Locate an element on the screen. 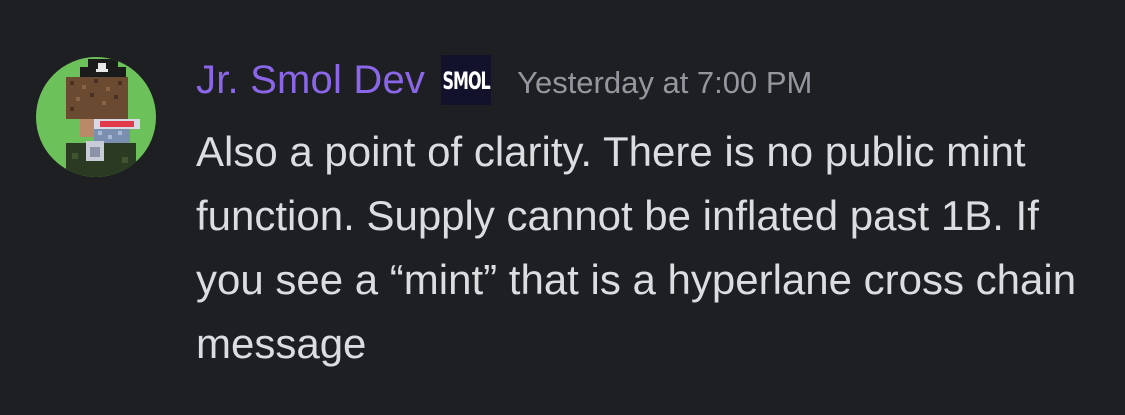  username: Jr. Smol Dev is located at coordinates (310, 80).